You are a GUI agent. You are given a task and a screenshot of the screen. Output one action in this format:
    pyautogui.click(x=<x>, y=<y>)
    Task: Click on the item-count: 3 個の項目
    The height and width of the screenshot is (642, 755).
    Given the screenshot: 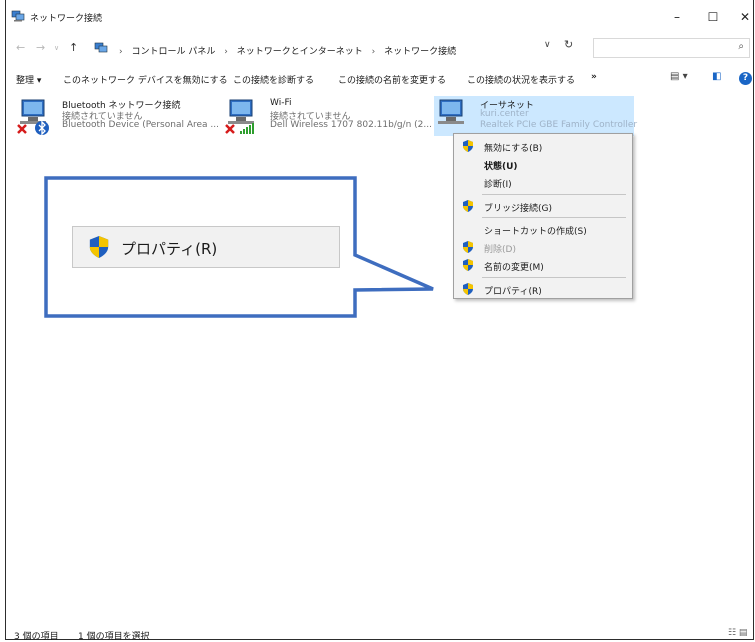 What is the action you would take?
    pyautogui.click(x=36, y=637)
    